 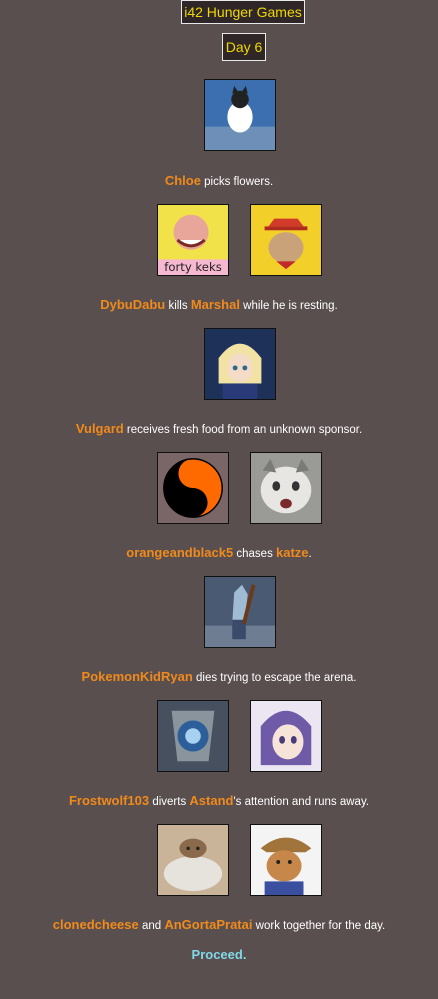 What do you see at coordinates (193, 860) in the screenshot?
I see `avatar-clonedcheese` at bounding box center [193, 860].